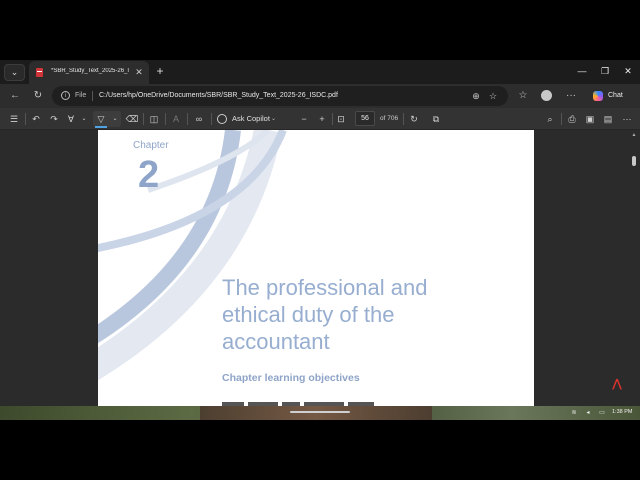 The width and height of the screenshot is (640, 480). Describe the element at coordinates (101, 119) in the screenshot. I see `draw-icon: ▽` at that location.